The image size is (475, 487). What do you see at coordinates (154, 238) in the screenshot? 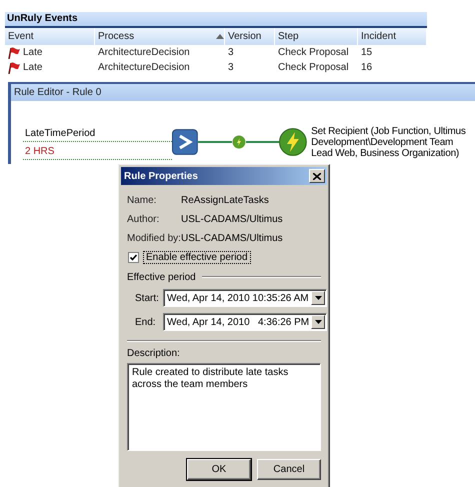
I see `field-label: Modified by:` at bounding box center [154, 238].